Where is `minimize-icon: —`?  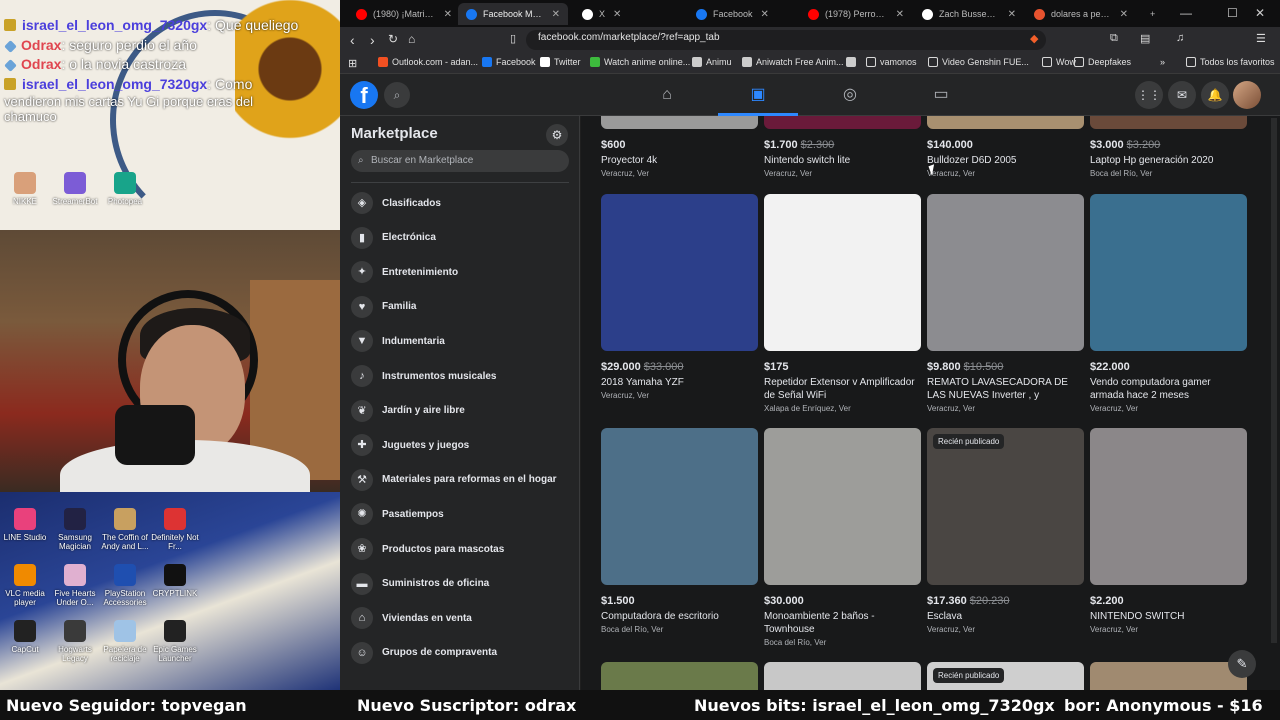
minimize-icon: — is located at coordinates (1186, 13).